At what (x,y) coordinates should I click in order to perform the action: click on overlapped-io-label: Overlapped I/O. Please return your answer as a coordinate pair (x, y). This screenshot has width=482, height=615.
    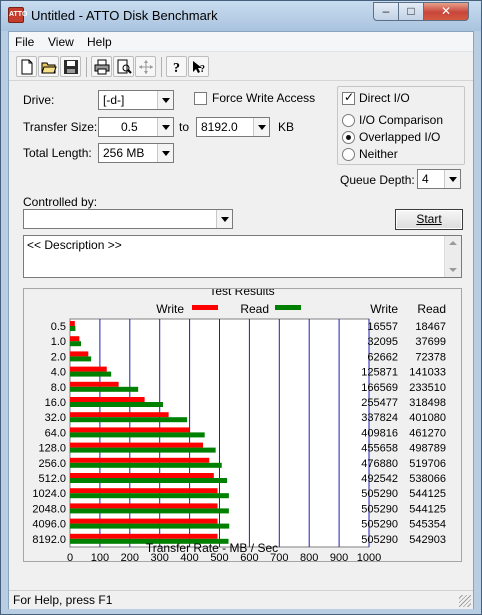
    Looking at the image, I should click on (400, 137).